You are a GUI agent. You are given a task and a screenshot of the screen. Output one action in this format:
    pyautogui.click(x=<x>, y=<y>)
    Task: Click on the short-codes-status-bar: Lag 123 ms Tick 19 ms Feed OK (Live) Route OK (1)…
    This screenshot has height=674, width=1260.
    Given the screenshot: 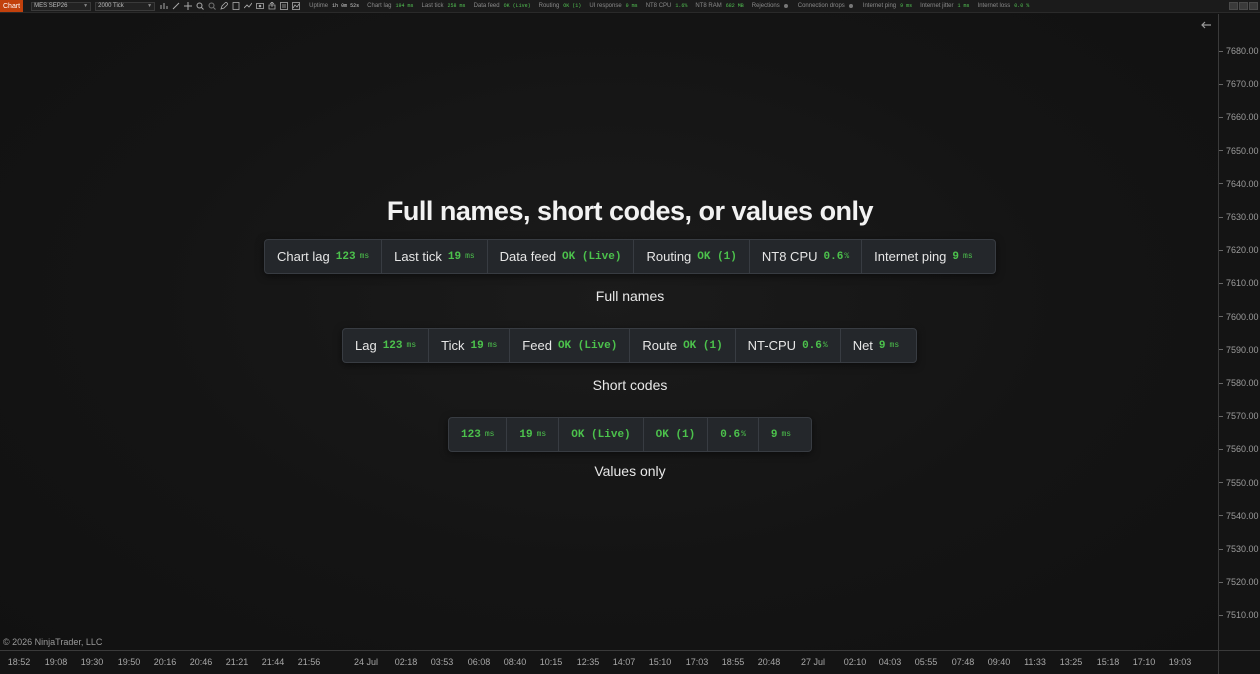 What is the action you would take?
    pyautogui.click(x=629, y=345)
    